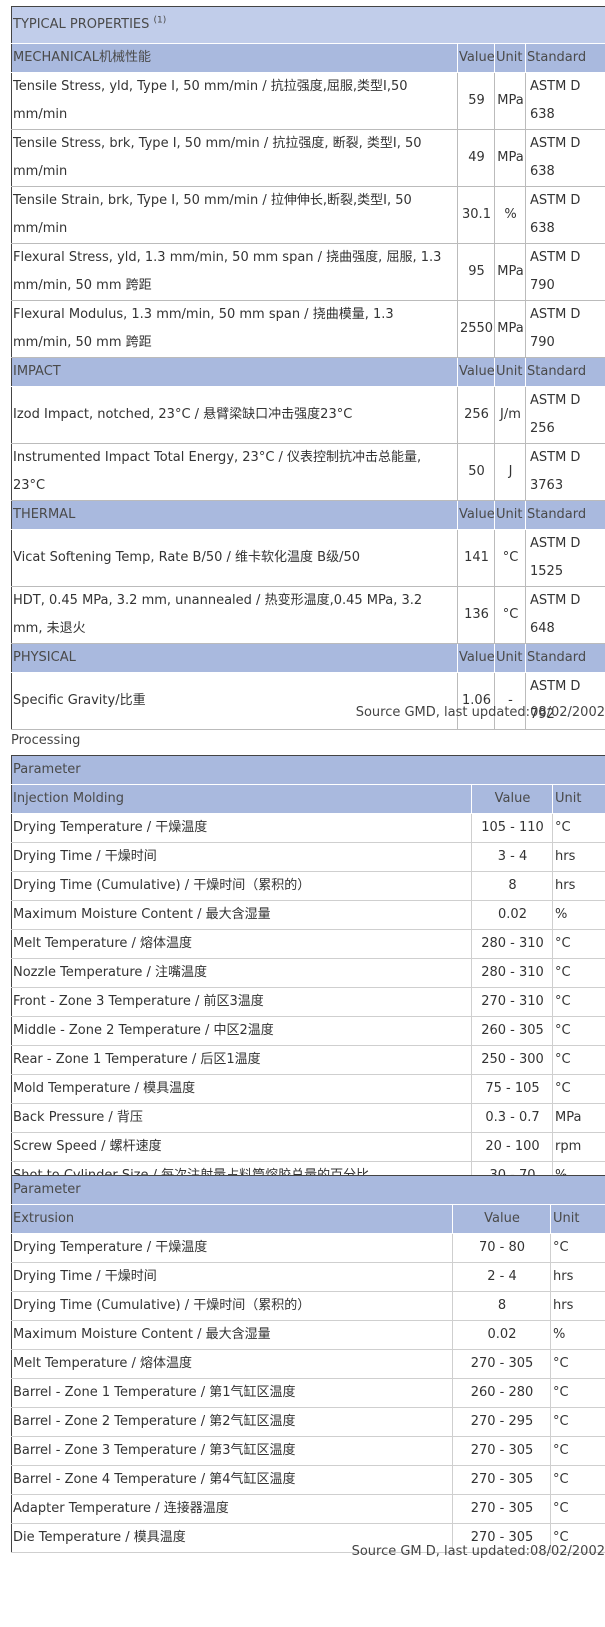 The height and width of the screenshot is (1627, 605). Describe the element at coordinates (232, 1306) in the screenshot. I see `parameter-label: Drying Time (Cumulative) / 干燥时间（累积的）` at that location.